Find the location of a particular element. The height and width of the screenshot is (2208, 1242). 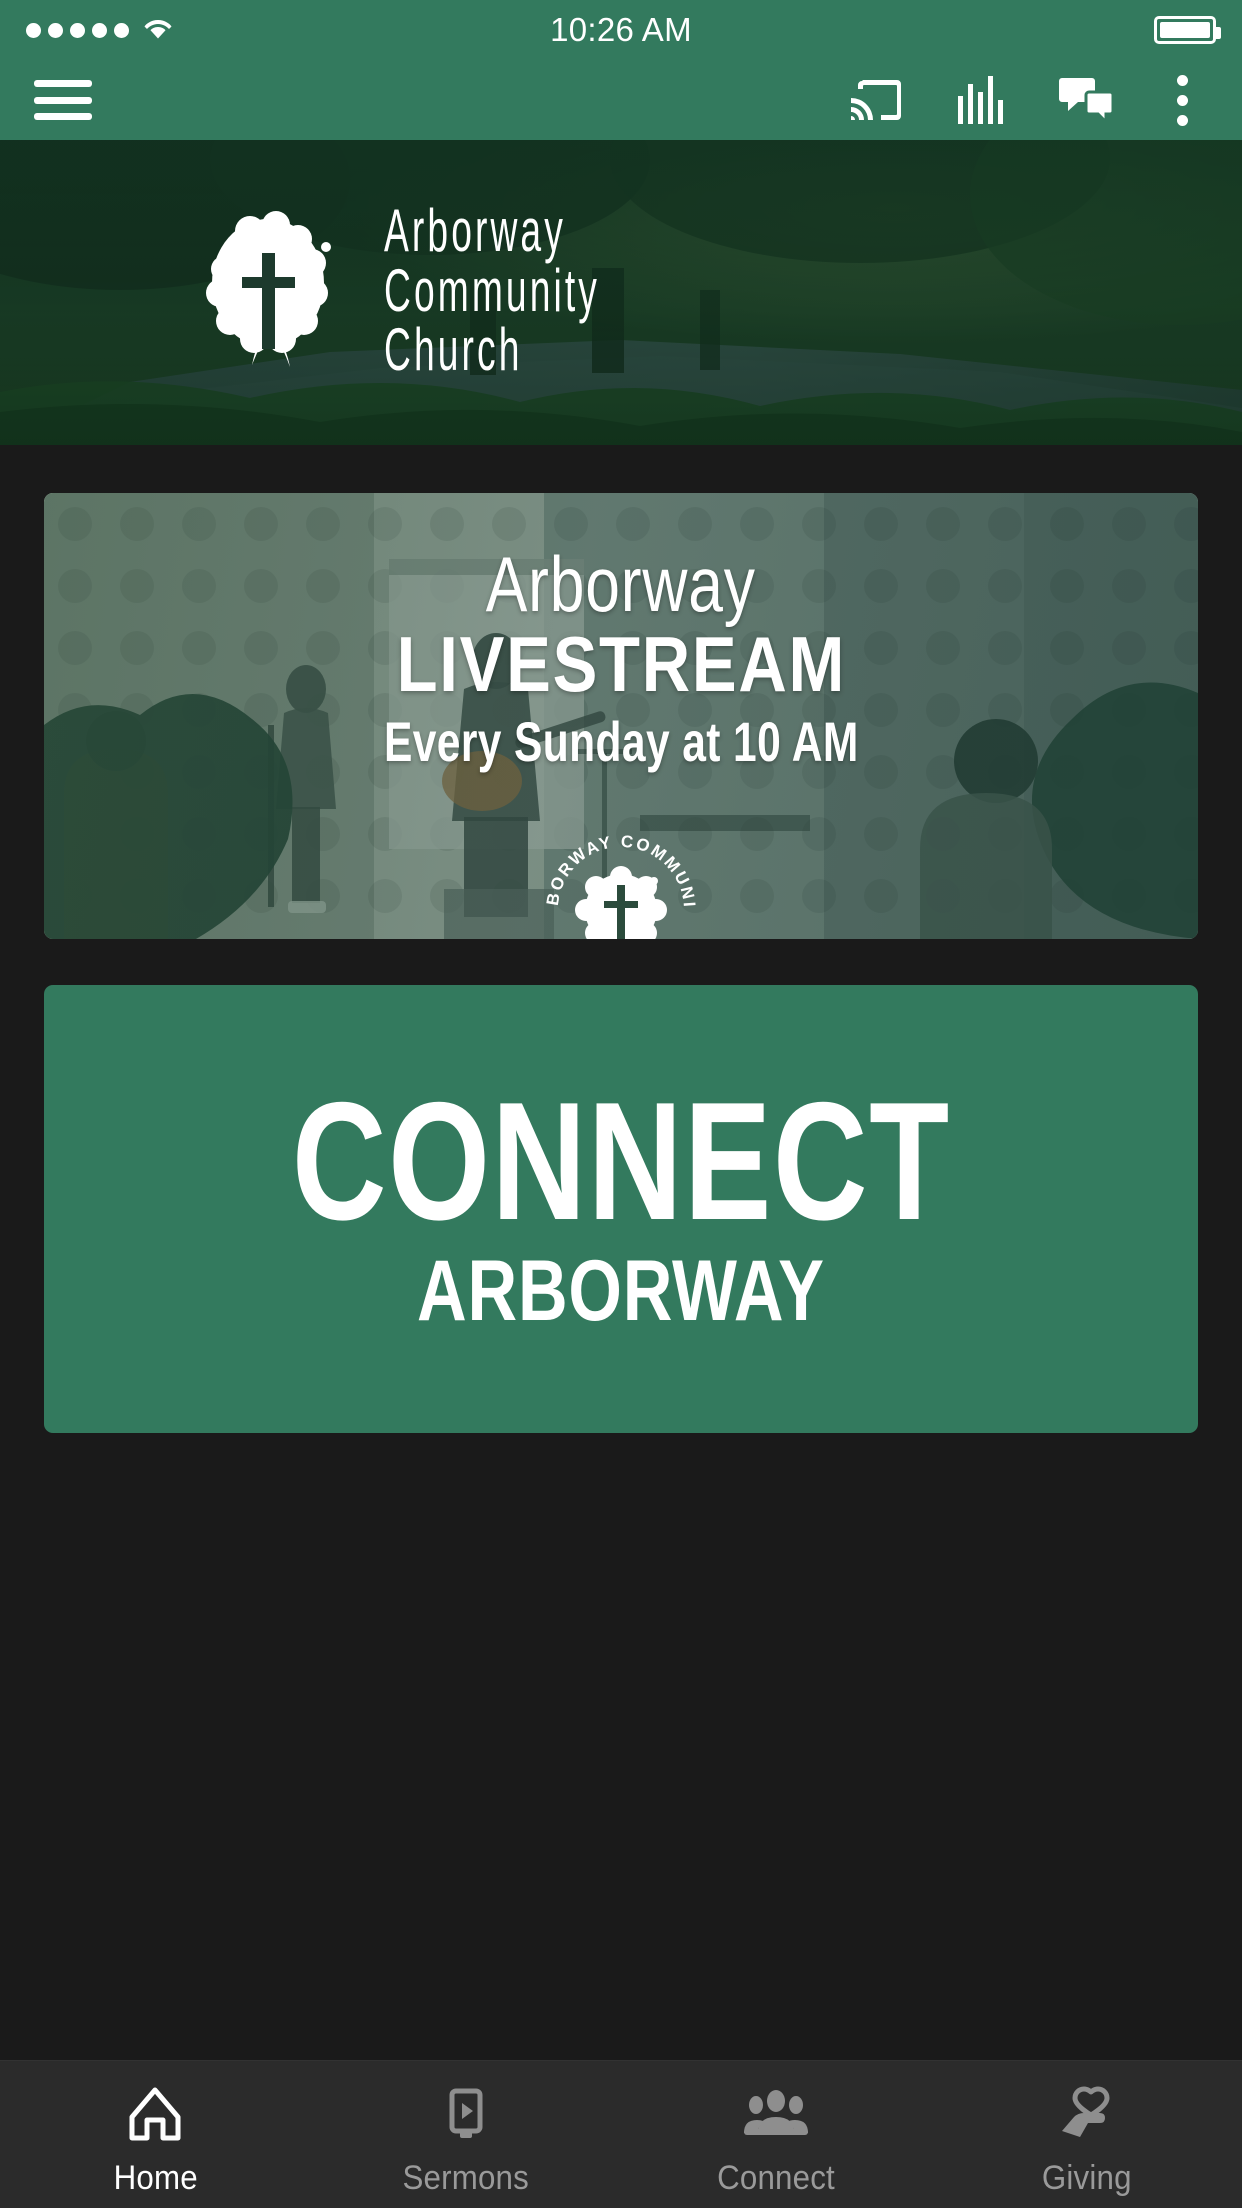

bottom-tab-bar: Home Sermons Connect Giving is located at coordinates (621, 2134).